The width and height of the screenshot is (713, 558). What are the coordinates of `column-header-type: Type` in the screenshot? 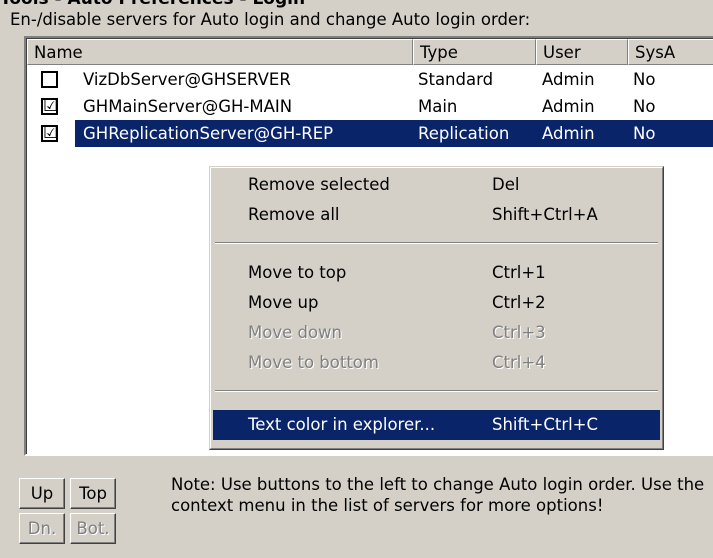 It's located at (474, 52).